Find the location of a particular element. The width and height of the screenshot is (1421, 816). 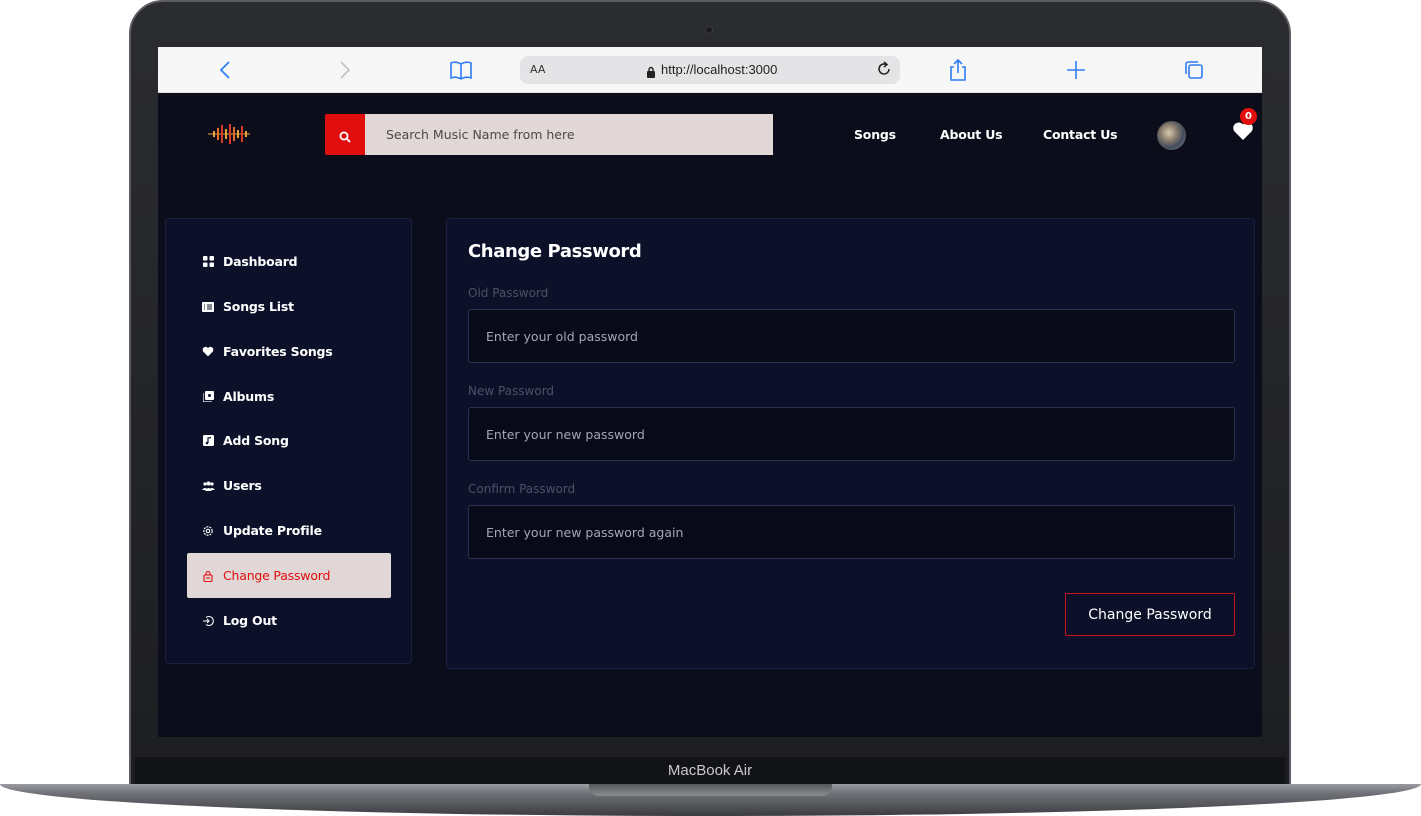

reload-icon is located at coordinates (884, 71).